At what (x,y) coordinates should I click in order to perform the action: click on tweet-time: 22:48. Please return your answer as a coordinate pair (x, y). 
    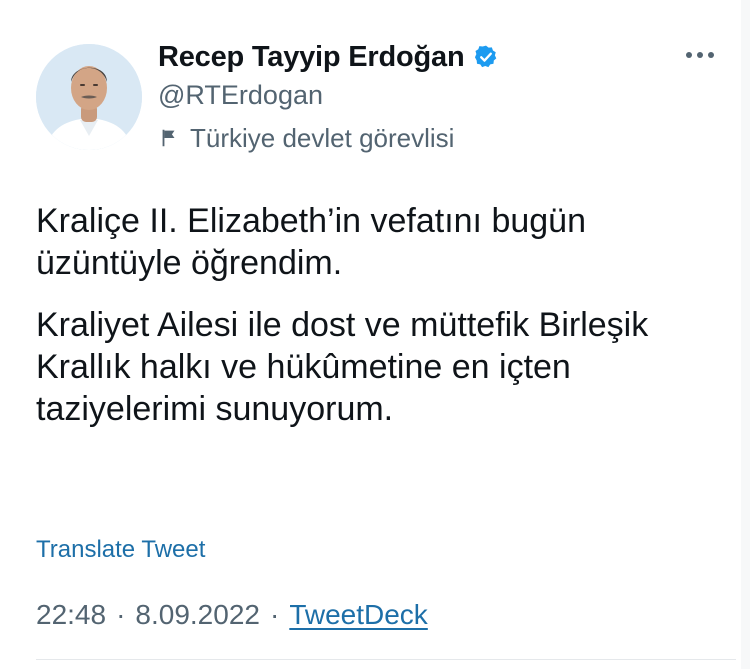
    Looking at the image, I should click on (71, 615).